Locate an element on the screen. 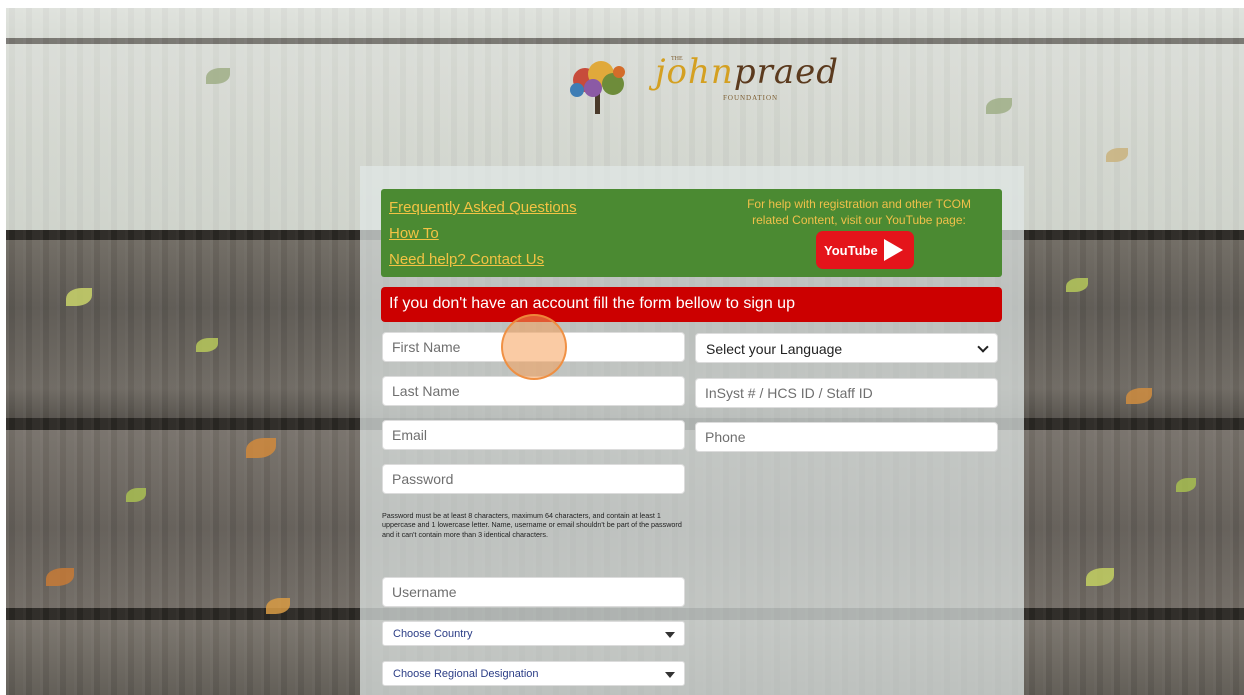 The width and height of the screenshot is (1244, 695). youtube-label: YouTube is located at coordinates (851, 250).